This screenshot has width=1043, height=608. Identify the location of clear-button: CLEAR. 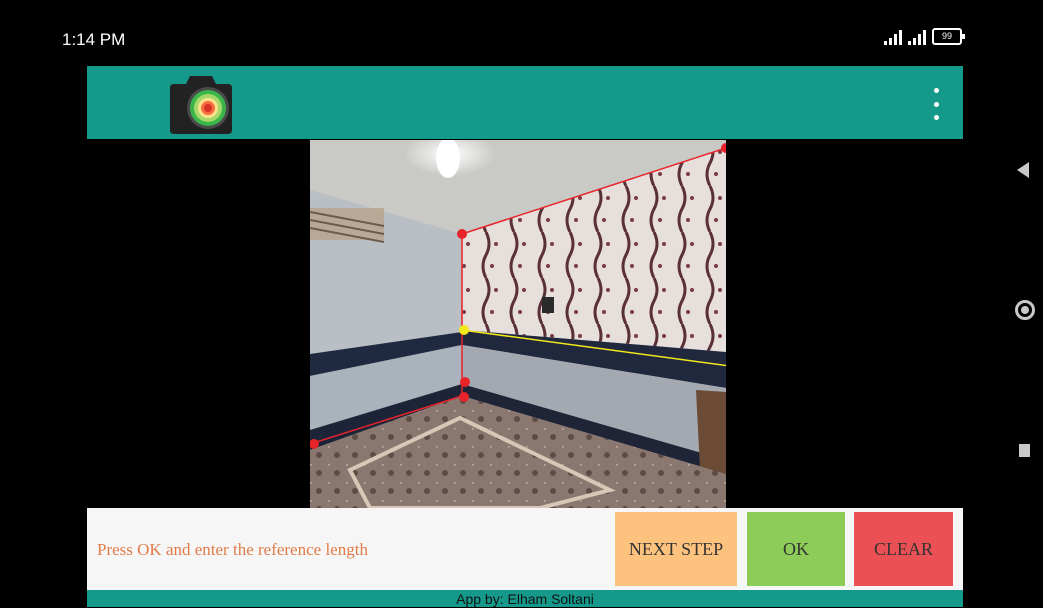
(903, 549).